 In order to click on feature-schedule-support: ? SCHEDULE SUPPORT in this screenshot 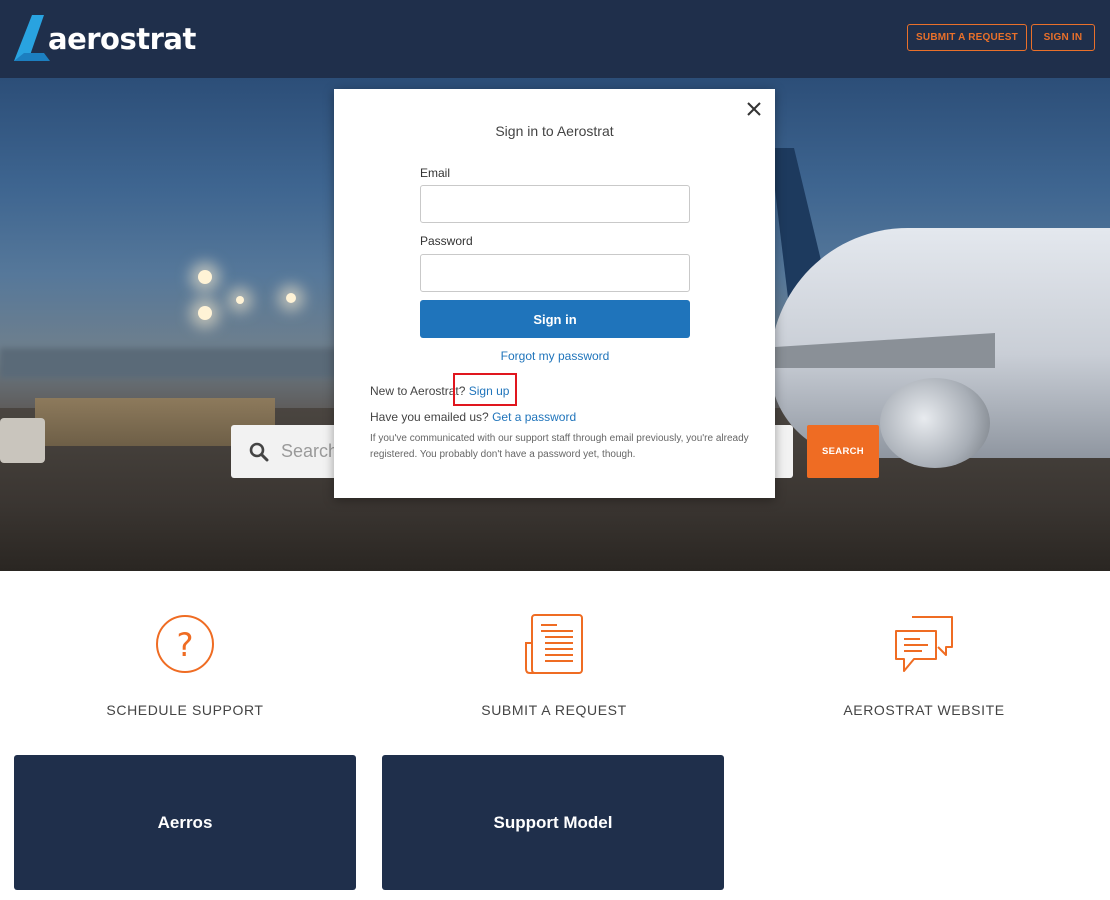, I will do `click(185, 664)`.